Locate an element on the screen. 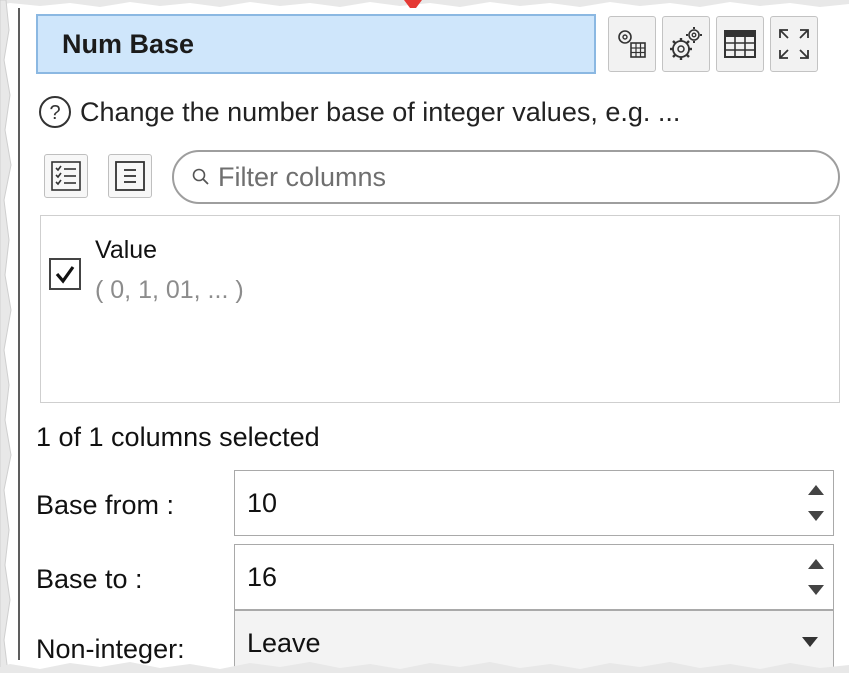 The width and height of the screenshot is (849, 682). base-to-label: Base to : is located at coordinates (89, 579).